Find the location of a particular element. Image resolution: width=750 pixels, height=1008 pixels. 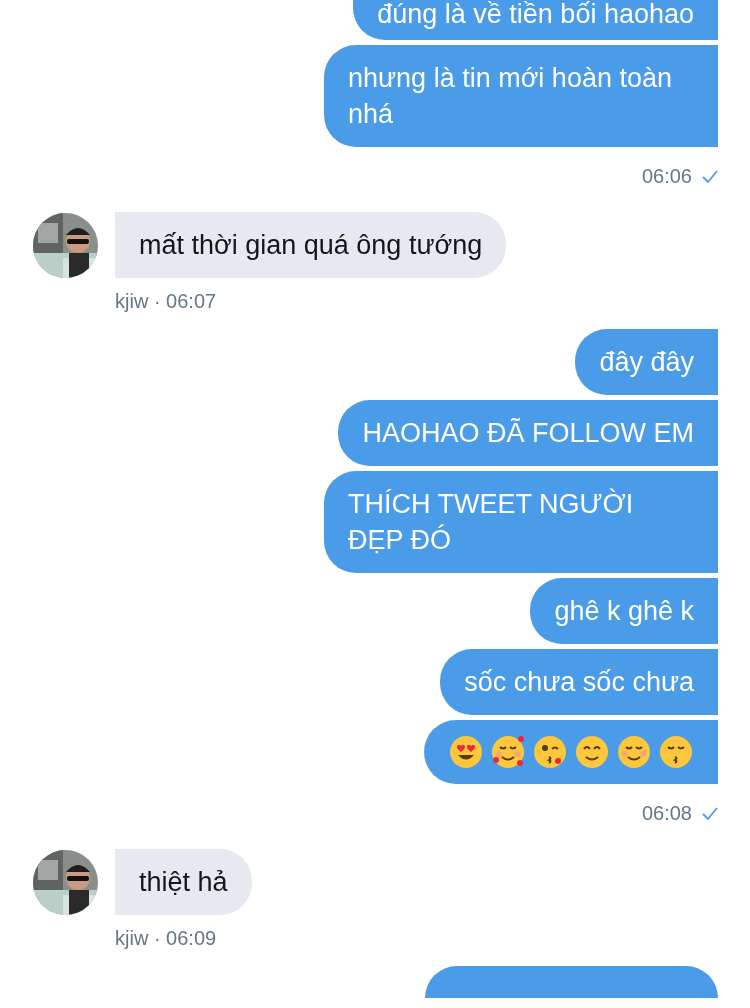

message-time: 06:08 is located at coordinates (666, 813).